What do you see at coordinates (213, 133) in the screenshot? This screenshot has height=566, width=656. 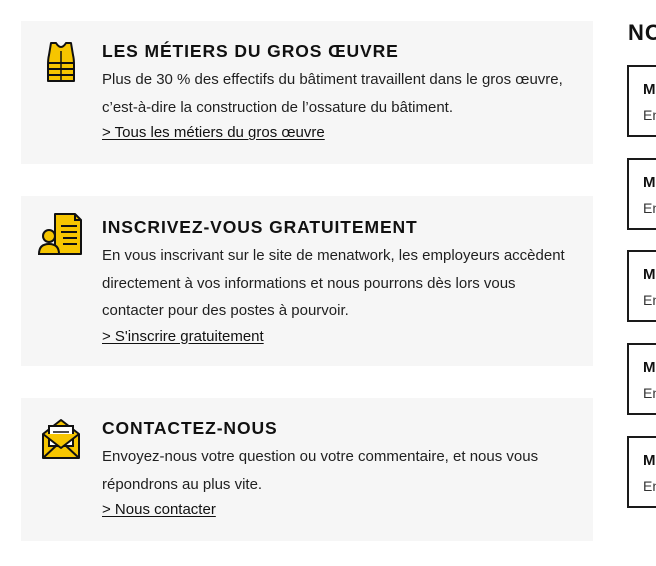 I see `card-link-metiers: > Tous les métiers du gros œuvre` at bounding box center [213, 133].